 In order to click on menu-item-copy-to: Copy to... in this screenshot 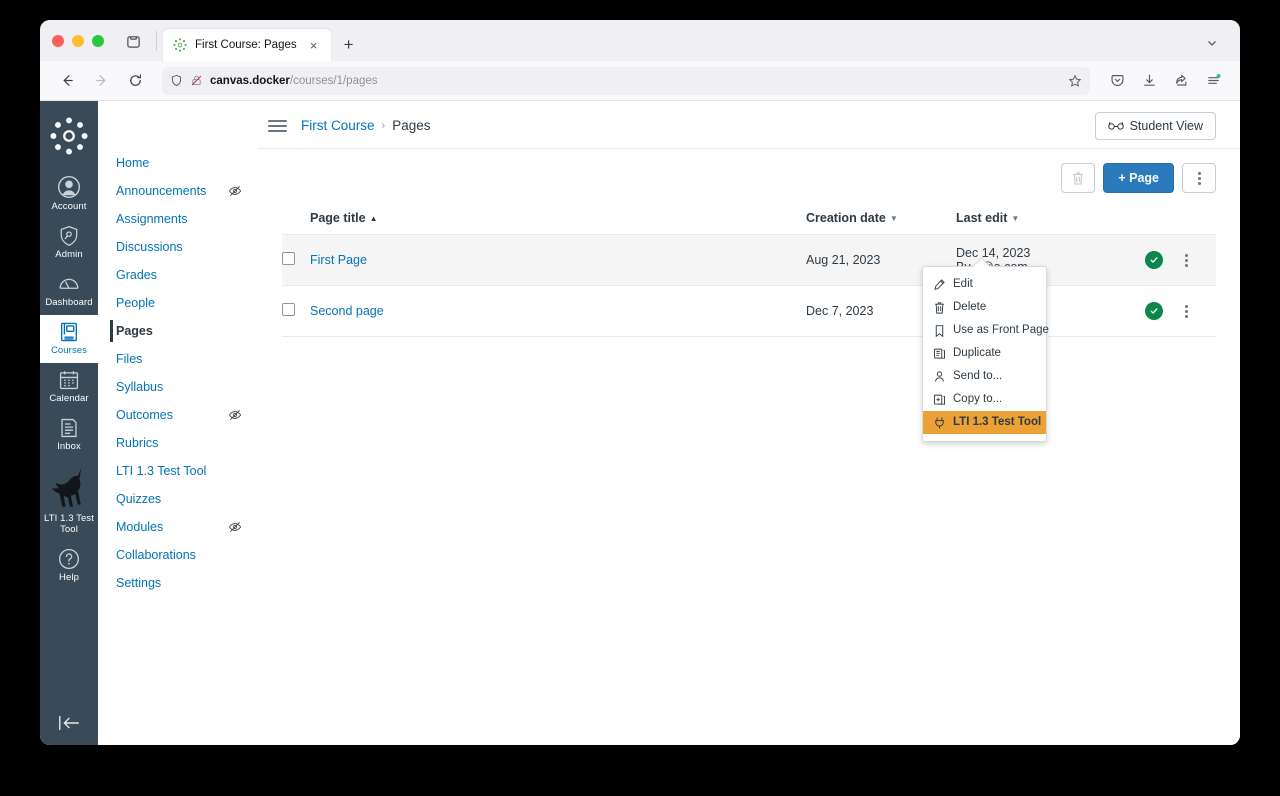, I will do `click(984, 399)`.